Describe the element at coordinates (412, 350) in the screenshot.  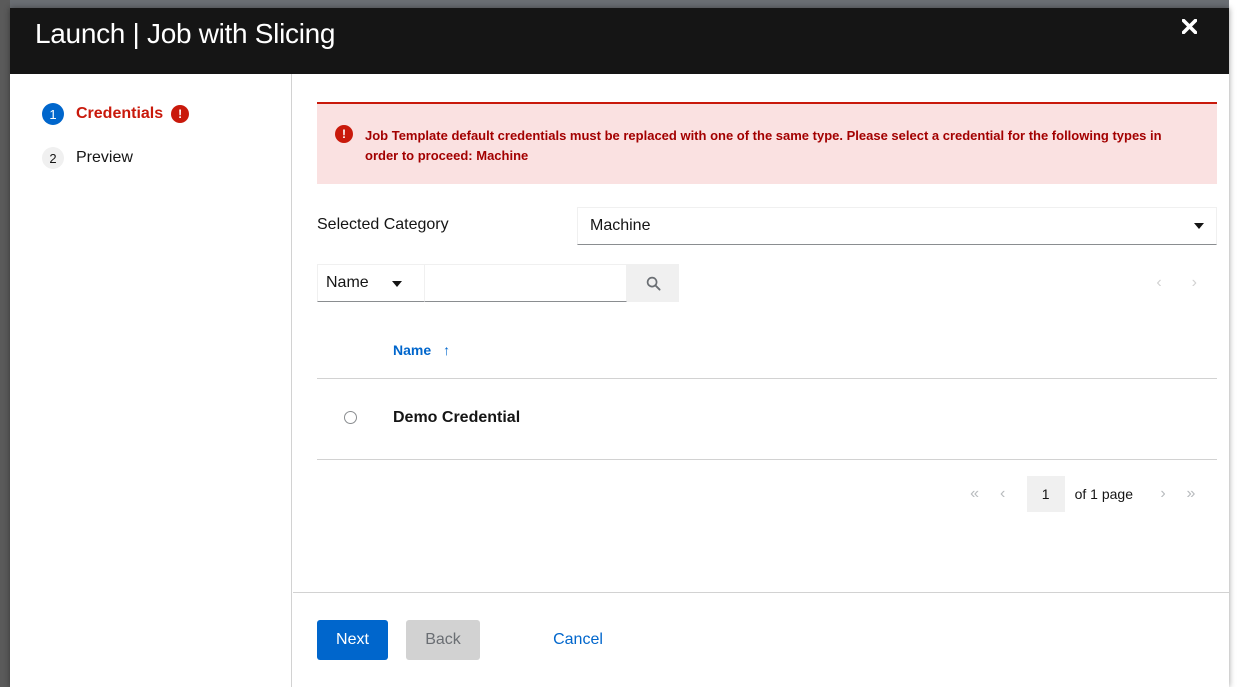
I see `column-header-label: Name` at that location.